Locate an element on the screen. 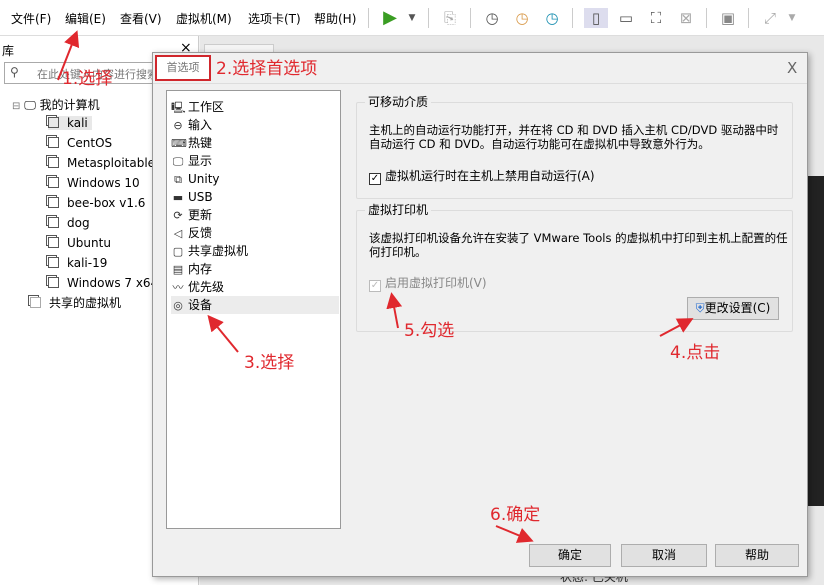 This screenshot has width=824, height=585. device-icon: ◎ is located at coordinates (178, 305).